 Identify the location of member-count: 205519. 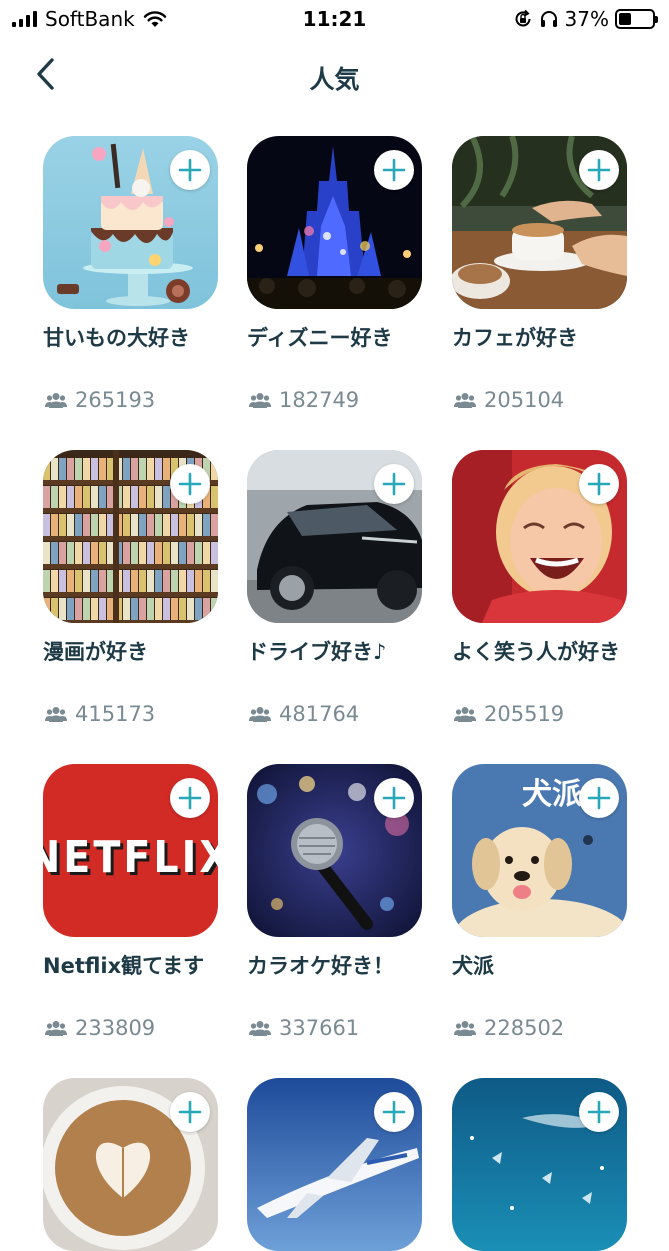
(509, 714).